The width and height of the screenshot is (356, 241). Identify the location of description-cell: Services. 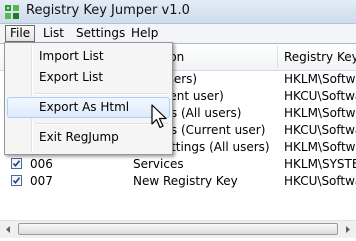
(158, 164).